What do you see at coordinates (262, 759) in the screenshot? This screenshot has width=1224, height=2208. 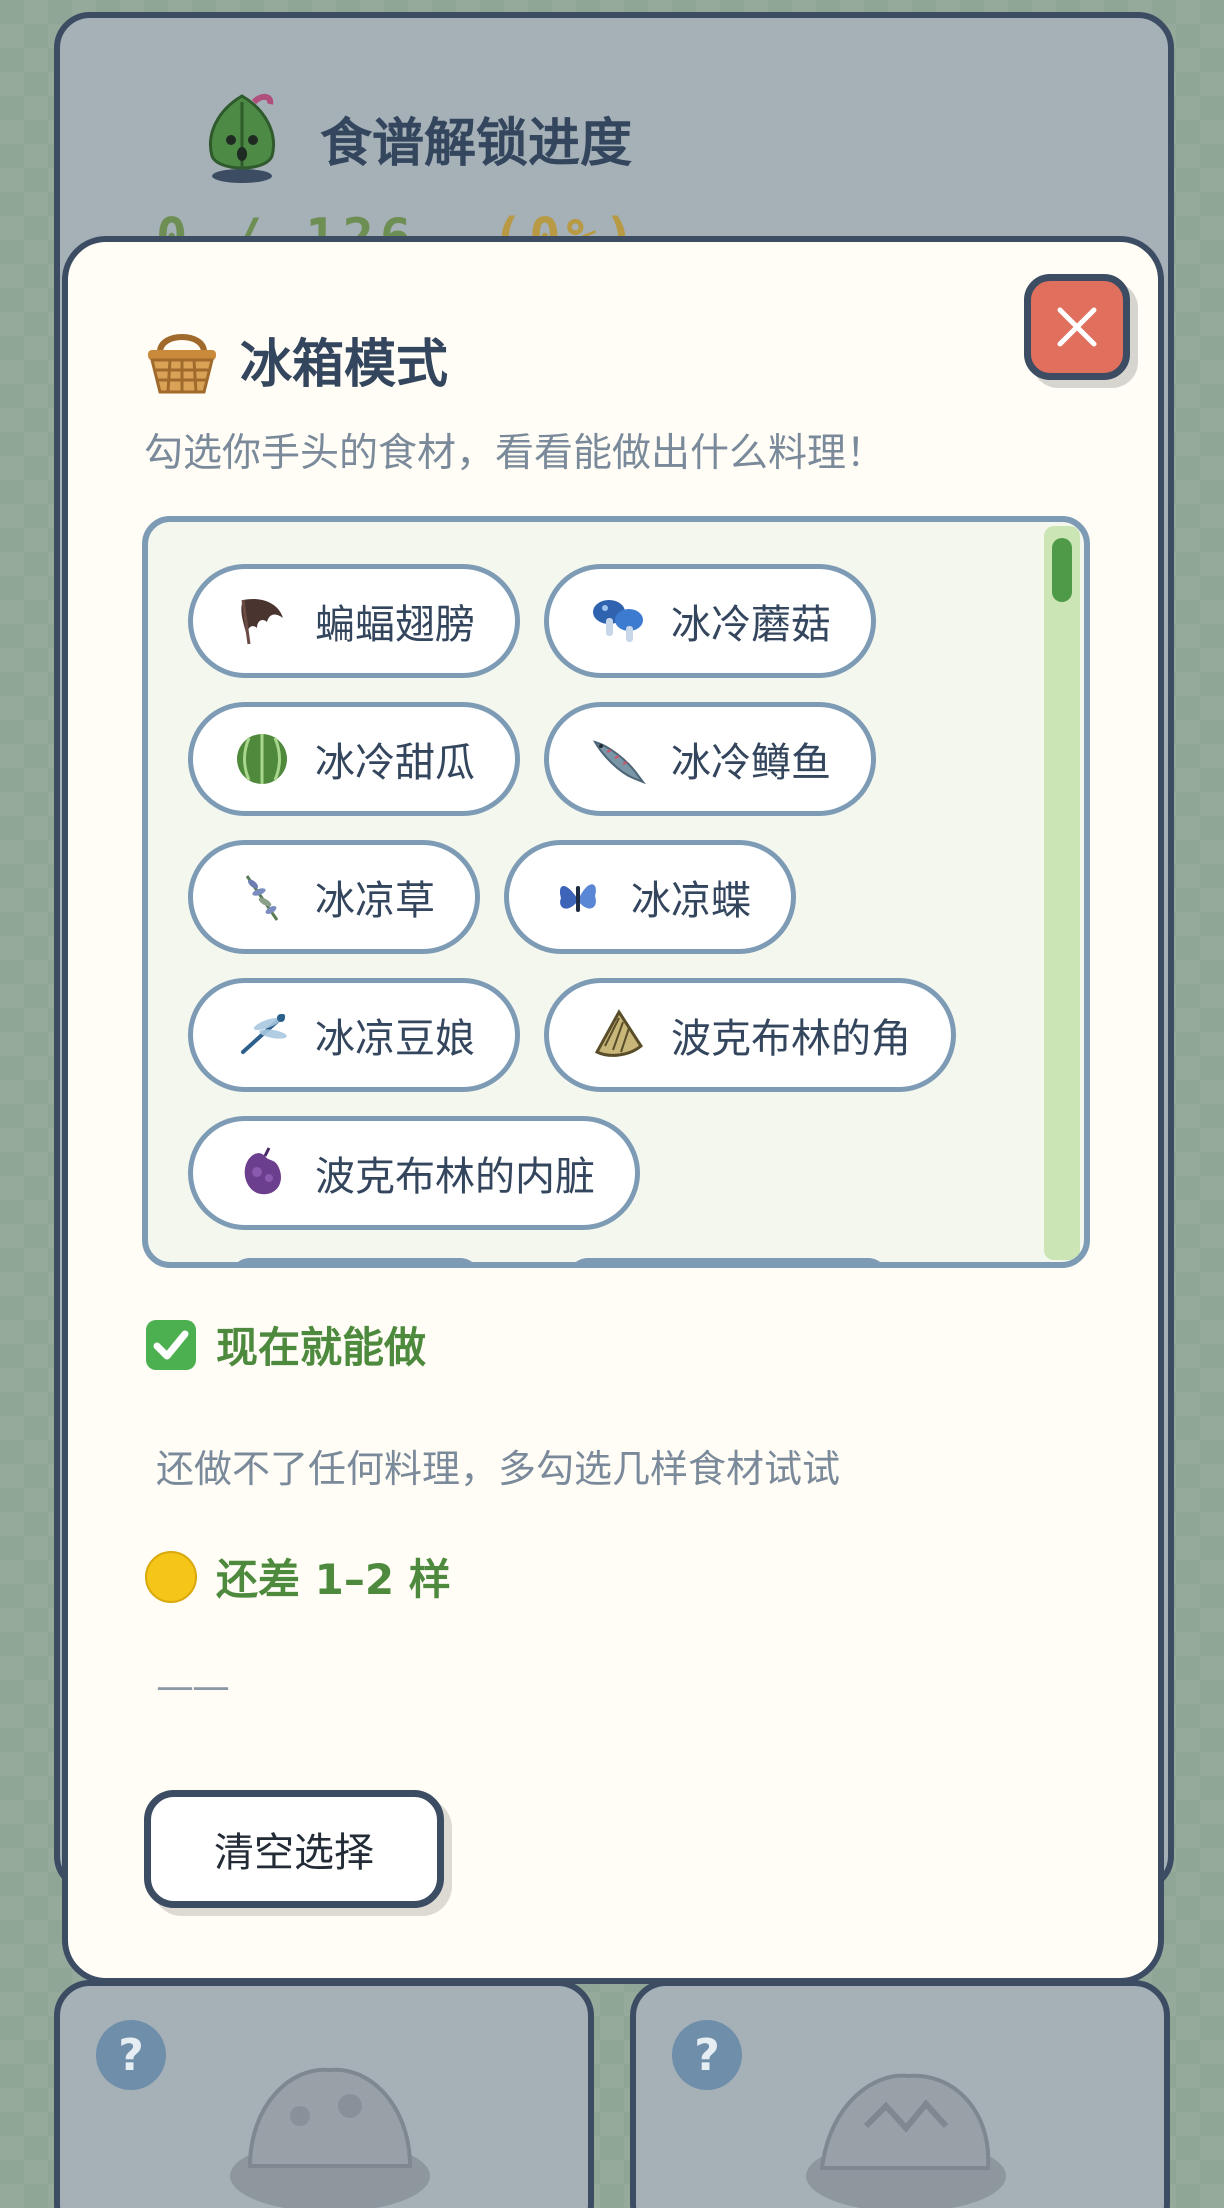 I see `melon-icon` at bounding box center [262, 759].